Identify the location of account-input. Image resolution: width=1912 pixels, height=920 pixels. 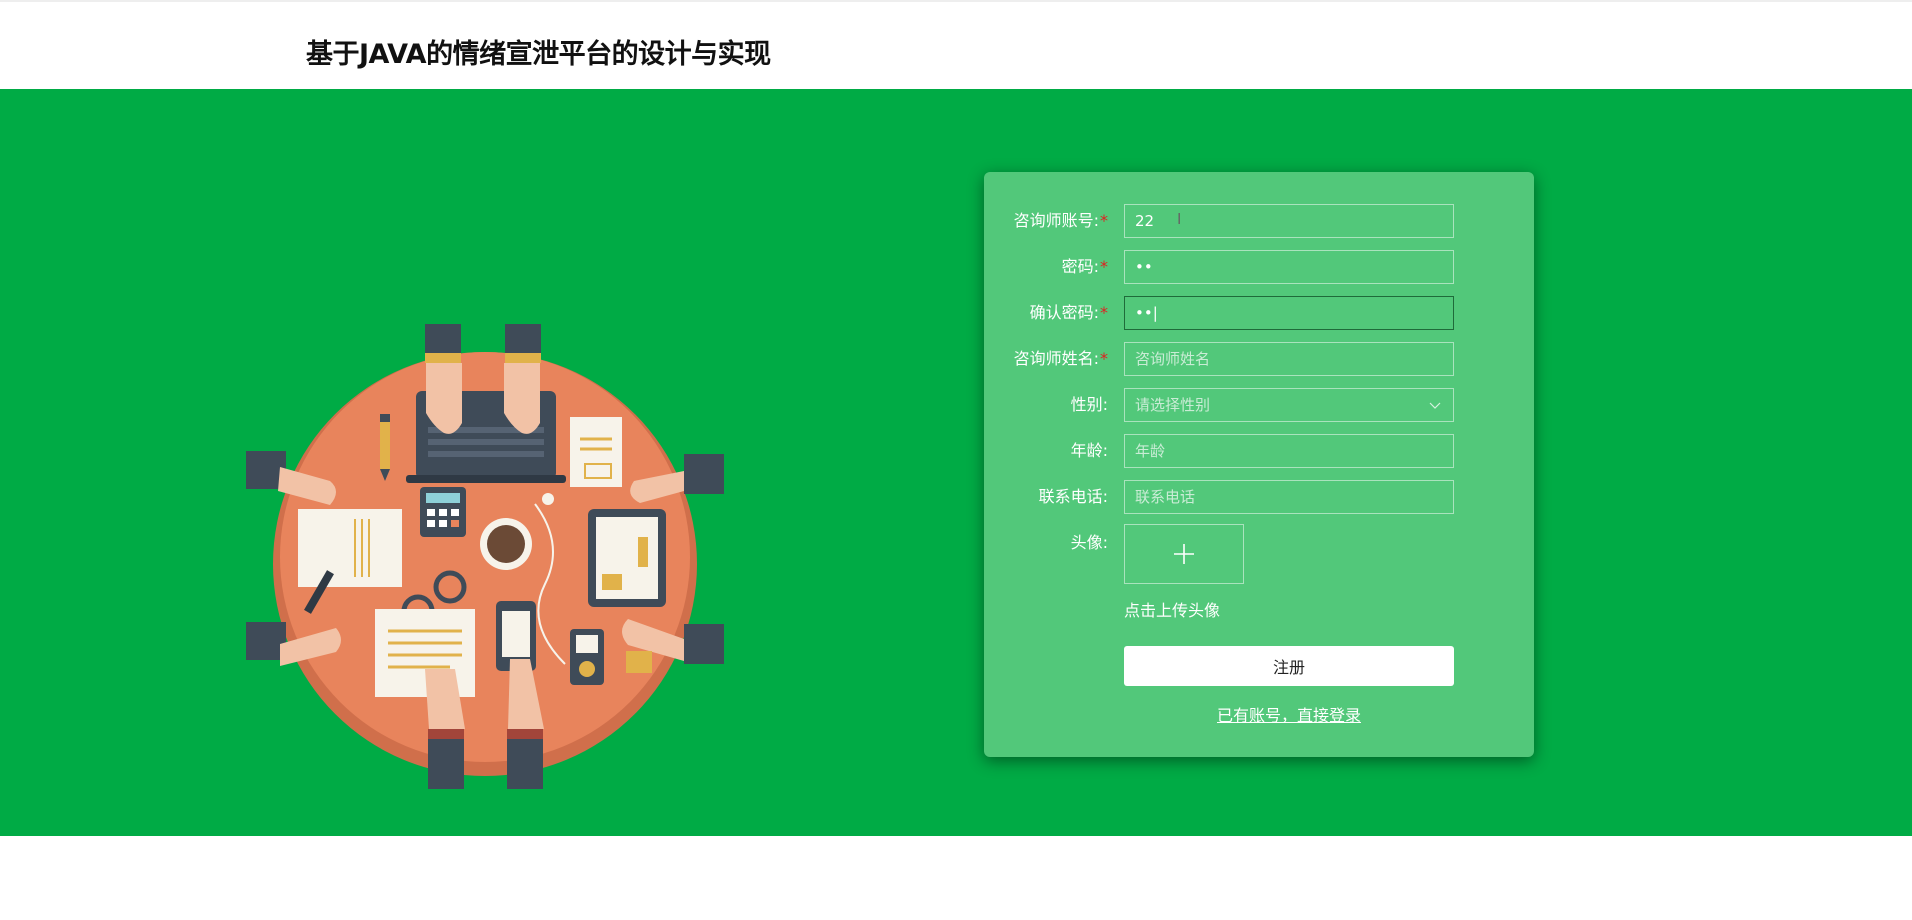
(1289, 221).